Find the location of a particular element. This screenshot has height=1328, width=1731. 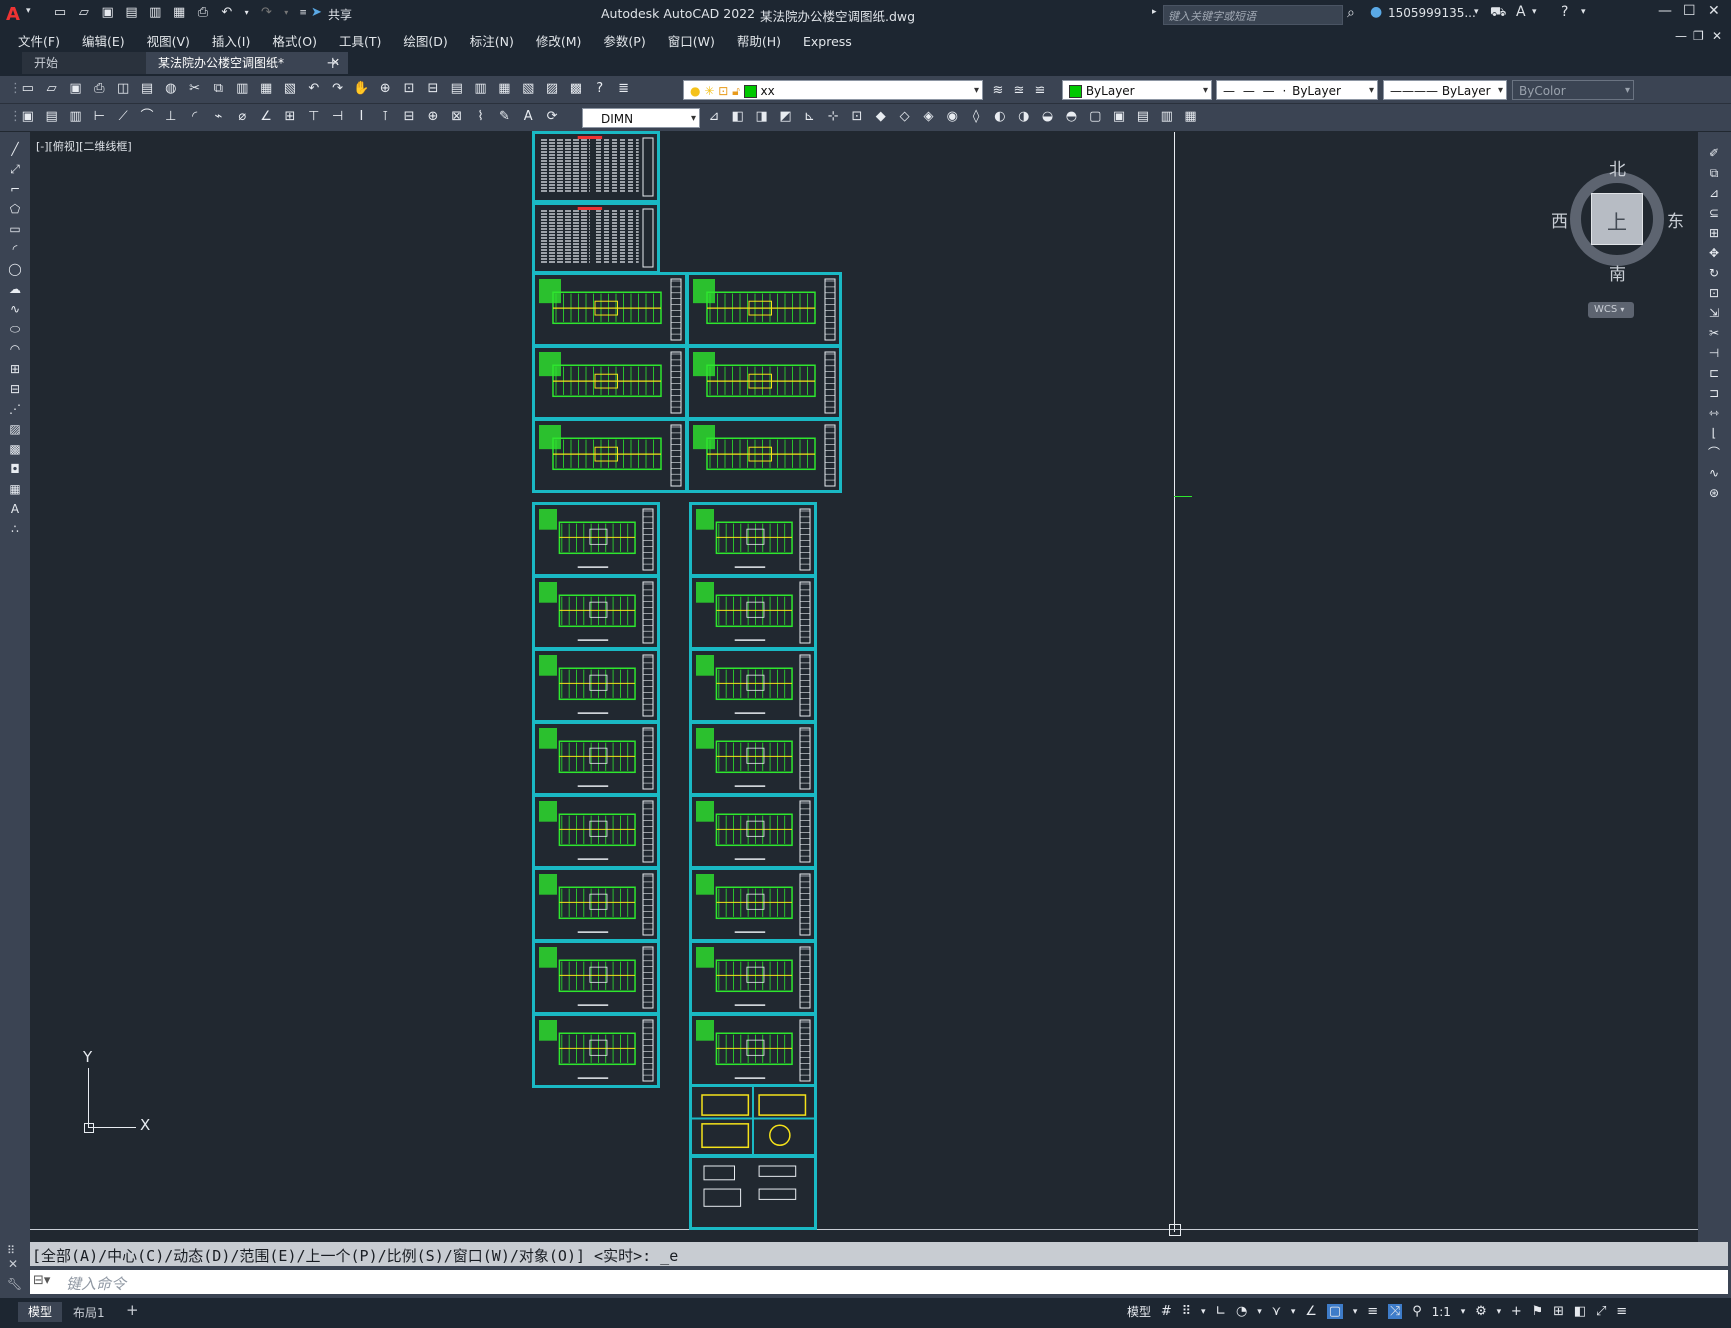

ucs-3point-icon: ◐ is located at coordinates (1000, 117).